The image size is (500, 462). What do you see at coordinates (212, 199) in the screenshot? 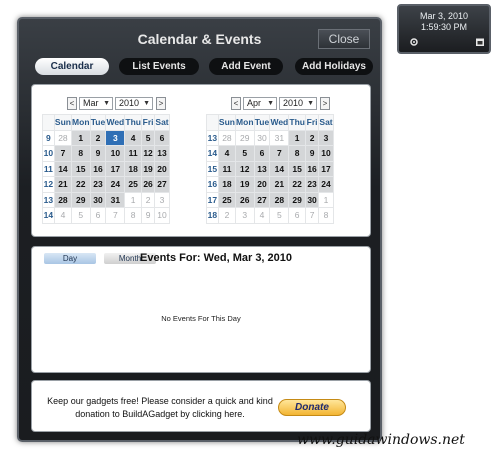
I see `week-number: 17` at bounding box center [212, 199].